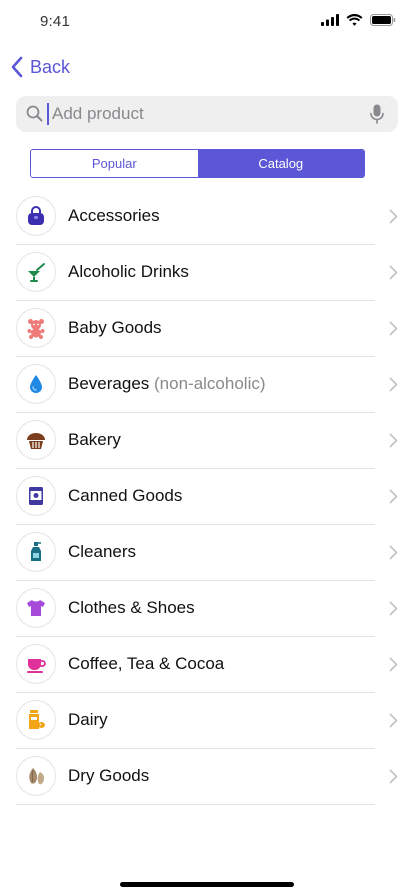 The height and width of the screenshot is (896, 414). I want to click on search-input, so click(207, 114).